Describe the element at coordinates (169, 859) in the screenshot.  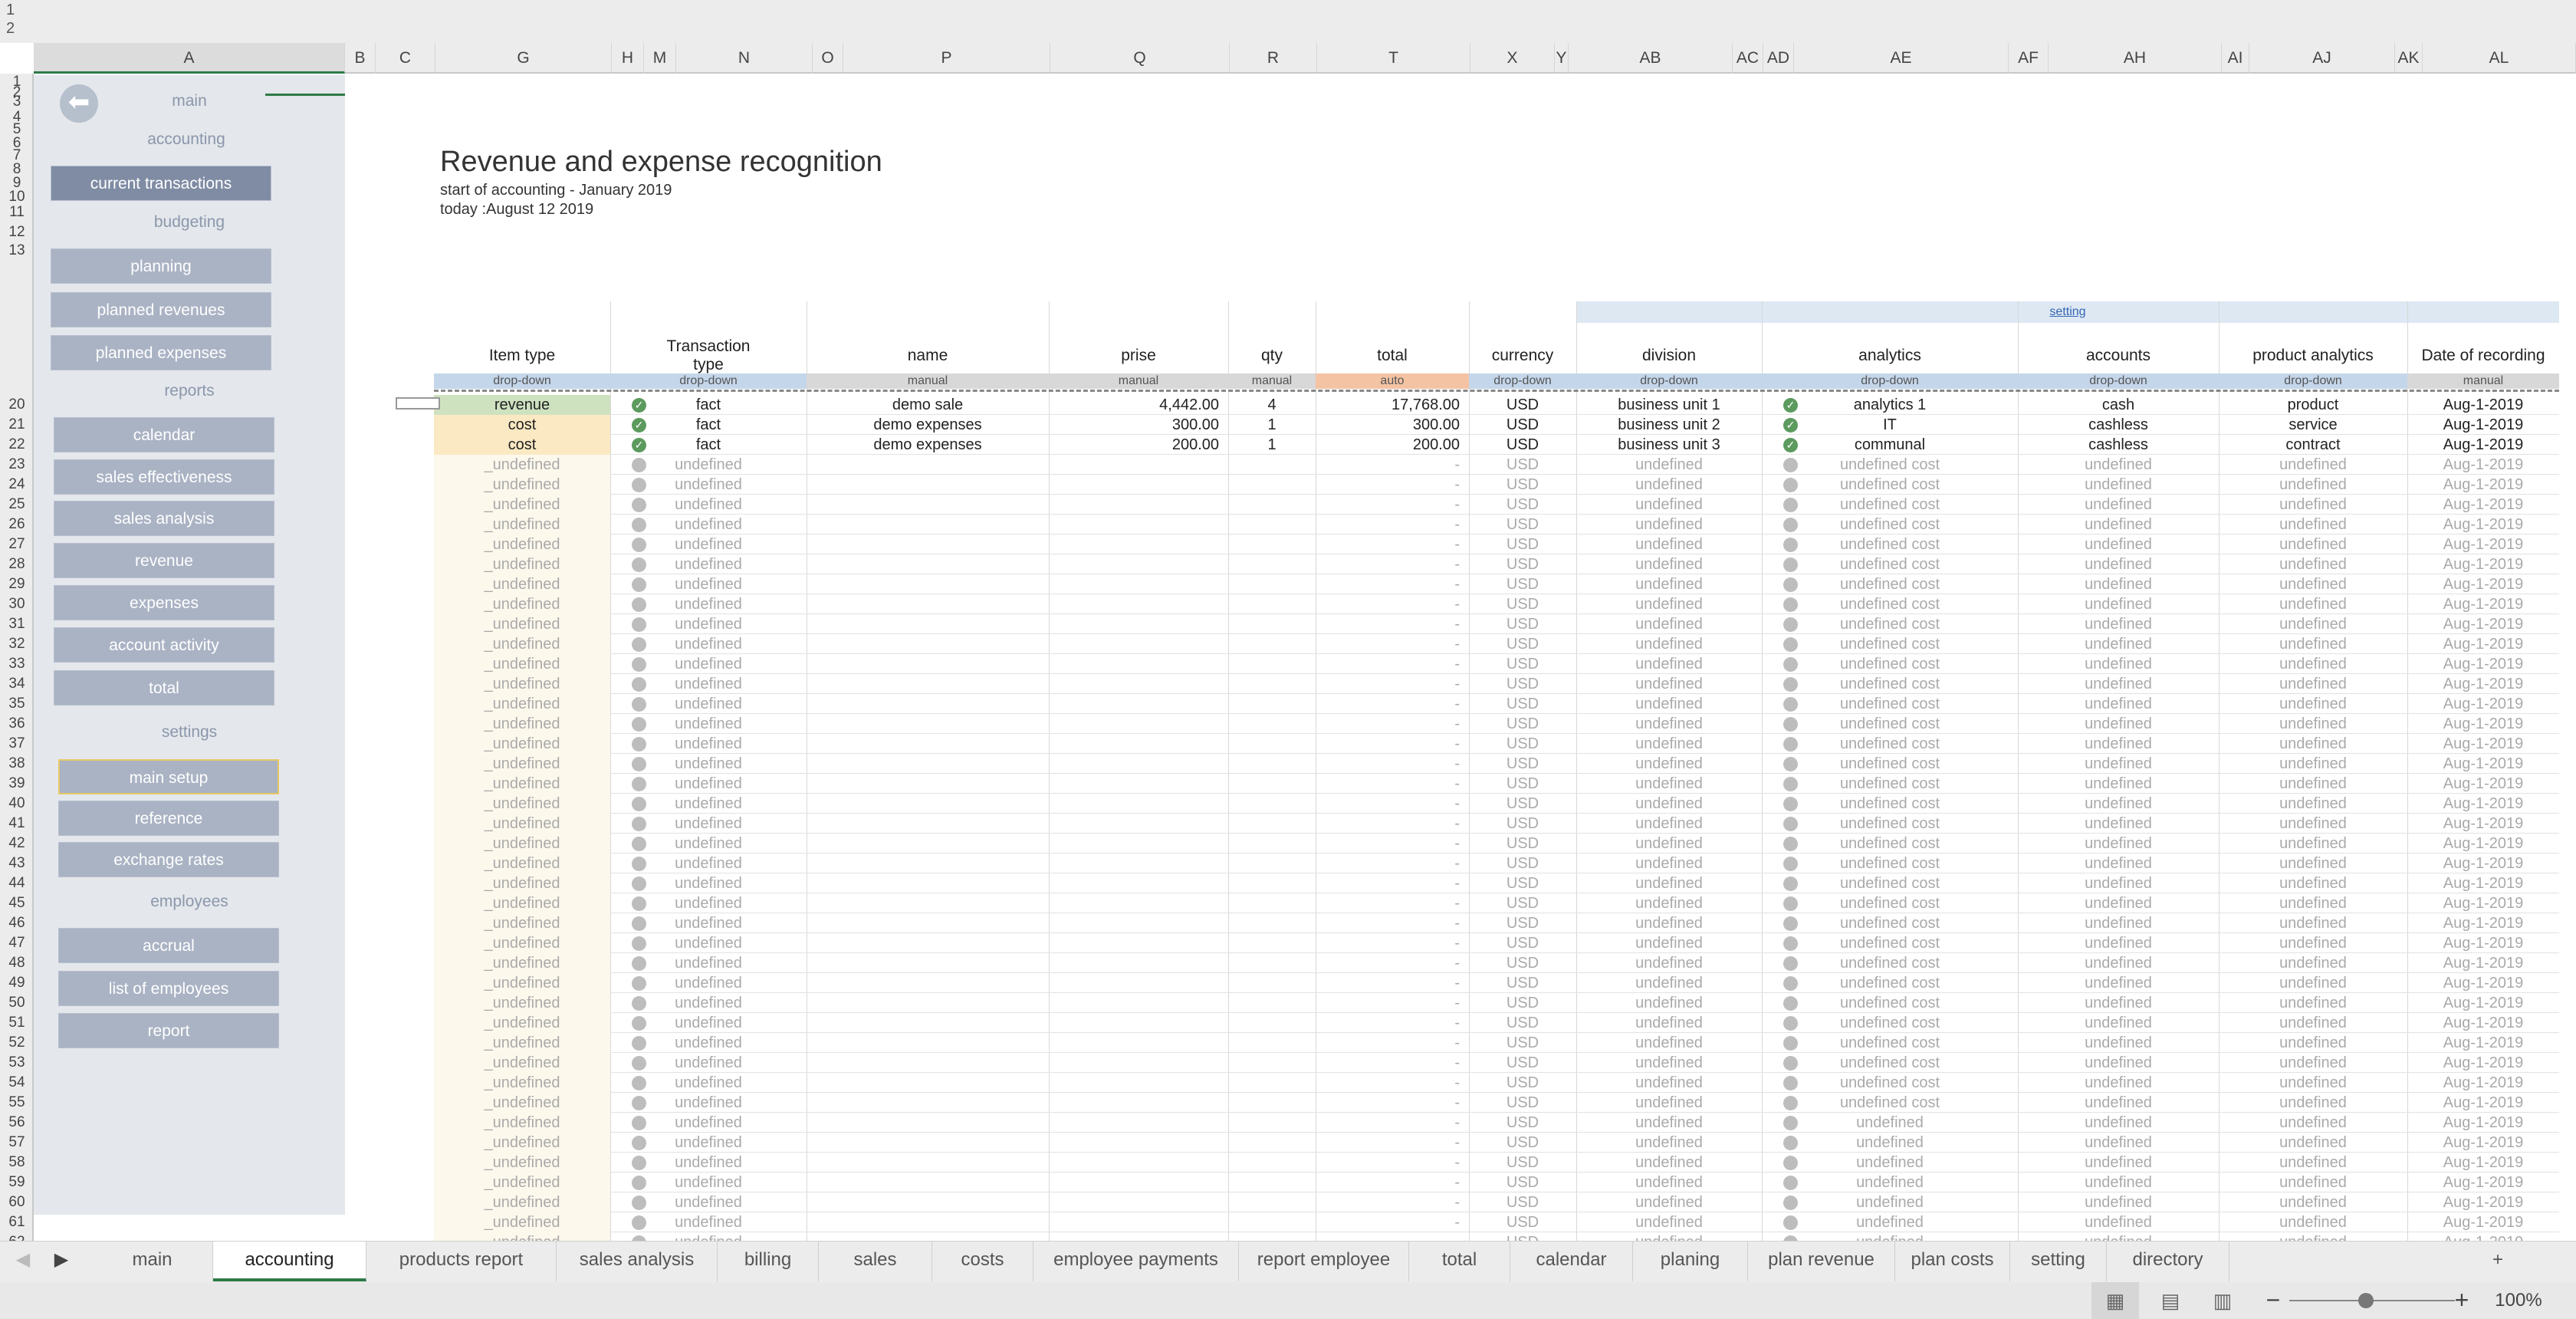
I see `sidebar-item-exchange-rates: exchange rates` at that location.